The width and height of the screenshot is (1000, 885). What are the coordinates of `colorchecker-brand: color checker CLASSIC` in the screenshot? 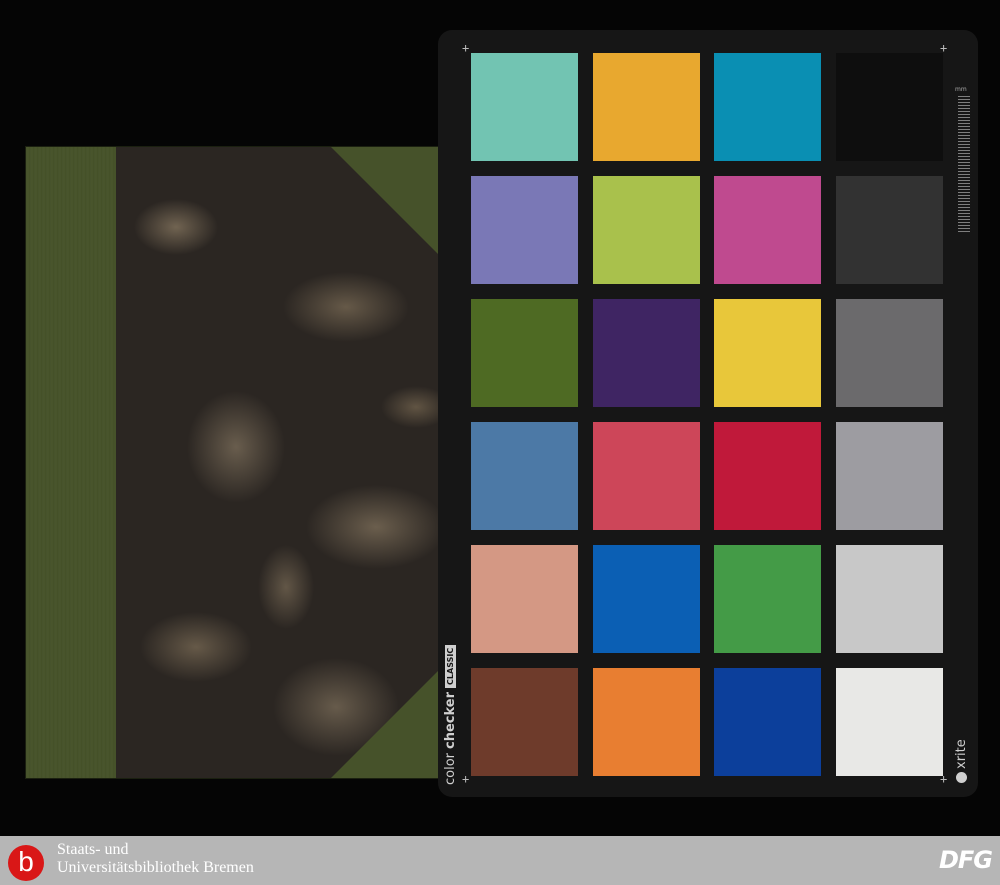 It's located at (450, 714).